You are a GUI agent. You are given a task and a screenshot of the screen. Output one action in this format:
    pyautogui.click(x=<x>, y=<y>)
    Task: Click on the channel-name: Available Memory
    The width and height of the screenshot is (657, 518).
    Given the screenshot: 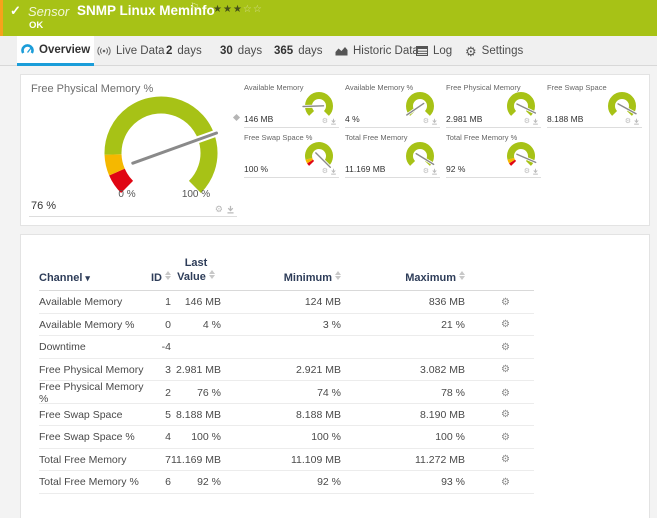 What is the action you would take?
    pyautogui.click(x=94, y=302)
    